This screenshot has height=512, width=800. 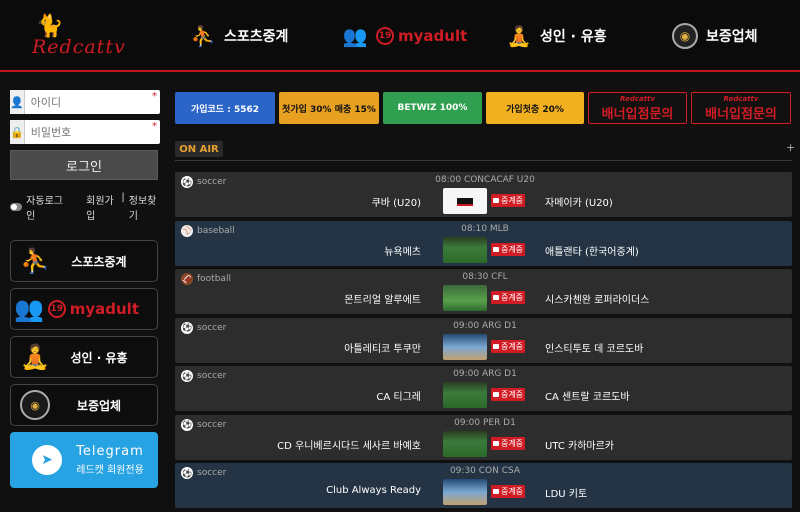 What do you see at coordinates (715, 36) in the screenshot?
I see `nav-guarantee: ◉ 보증업체` at bounding box center [715, 36].